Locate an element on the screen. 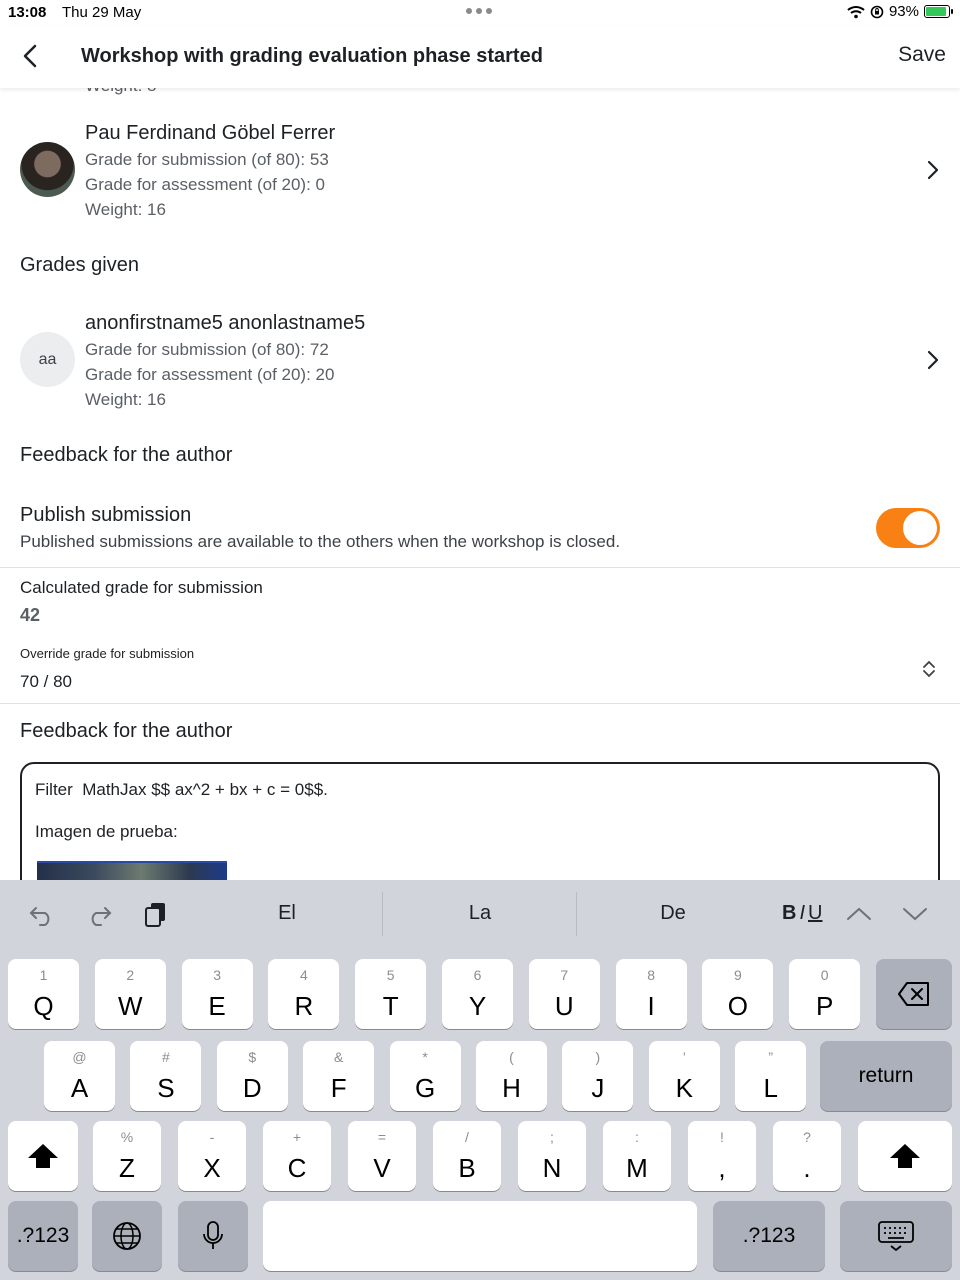 The height and width of the screenshot is (1280, 960). publish-submission-title: Publish submission is located at coordinates (106, 515).